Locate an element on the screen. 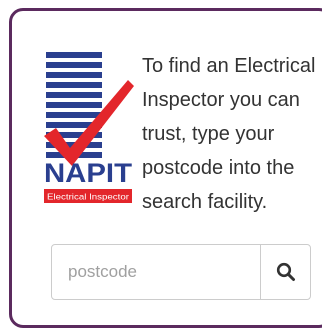 This screenshot has width=322, height=328. intro-line: postcode into the is located at coordinates (218, 168).